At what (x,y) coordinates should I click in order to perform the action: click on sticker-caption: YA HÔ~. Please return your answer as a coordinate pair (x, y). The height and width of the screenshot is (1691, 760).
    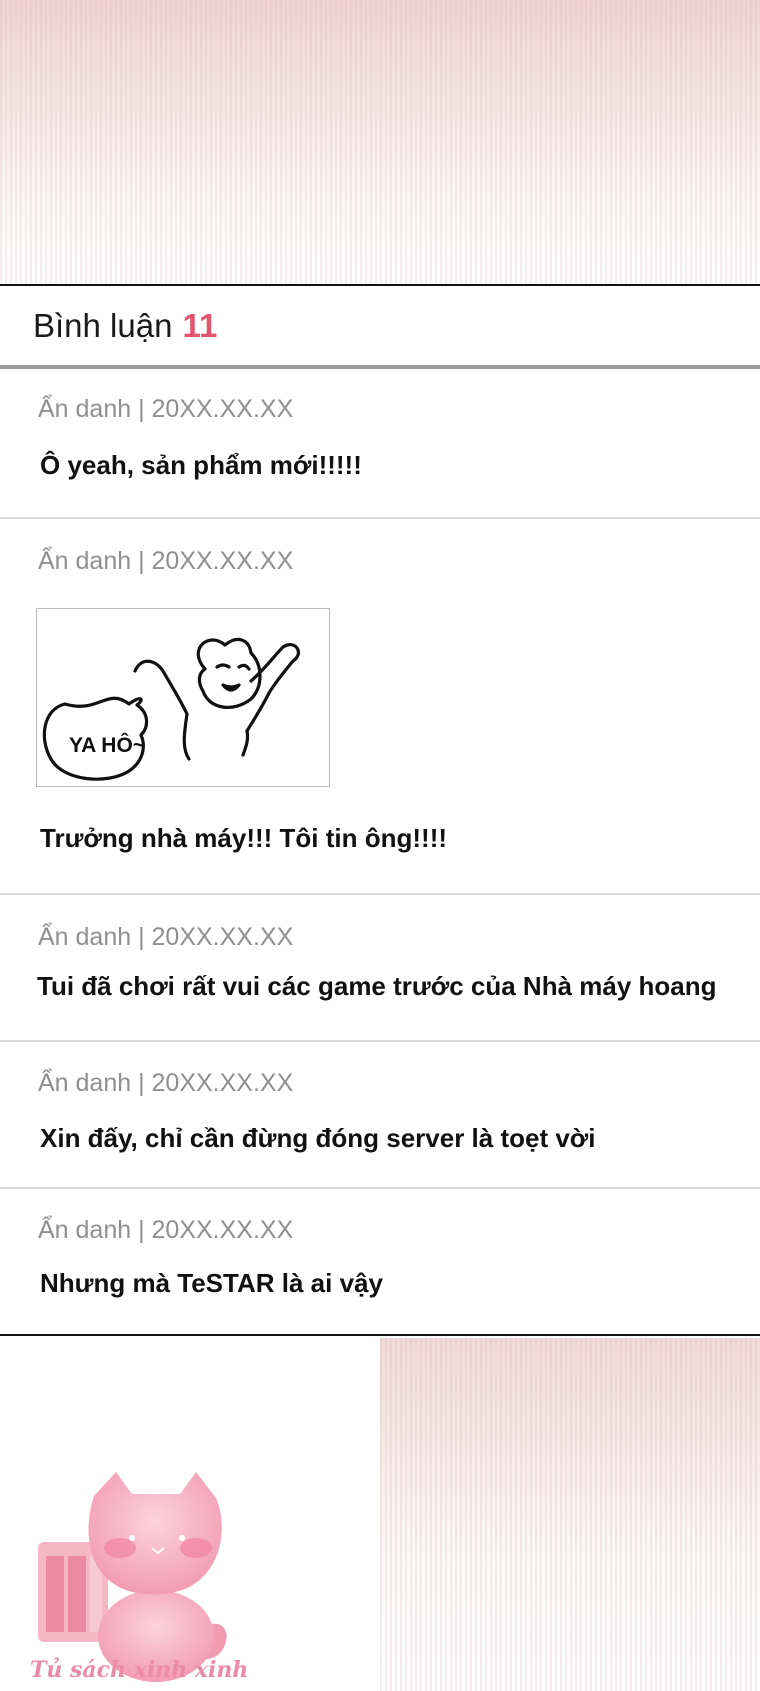
    Looking at the image, I should click on (107, 745).